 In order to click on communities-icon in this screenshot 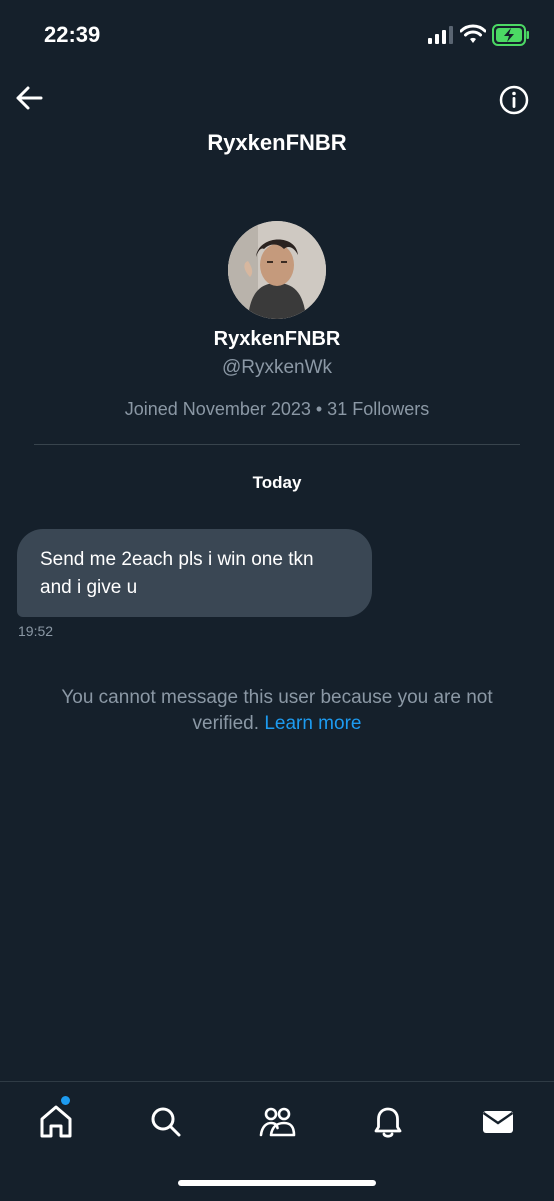, I will do `click(277, 1122)`.